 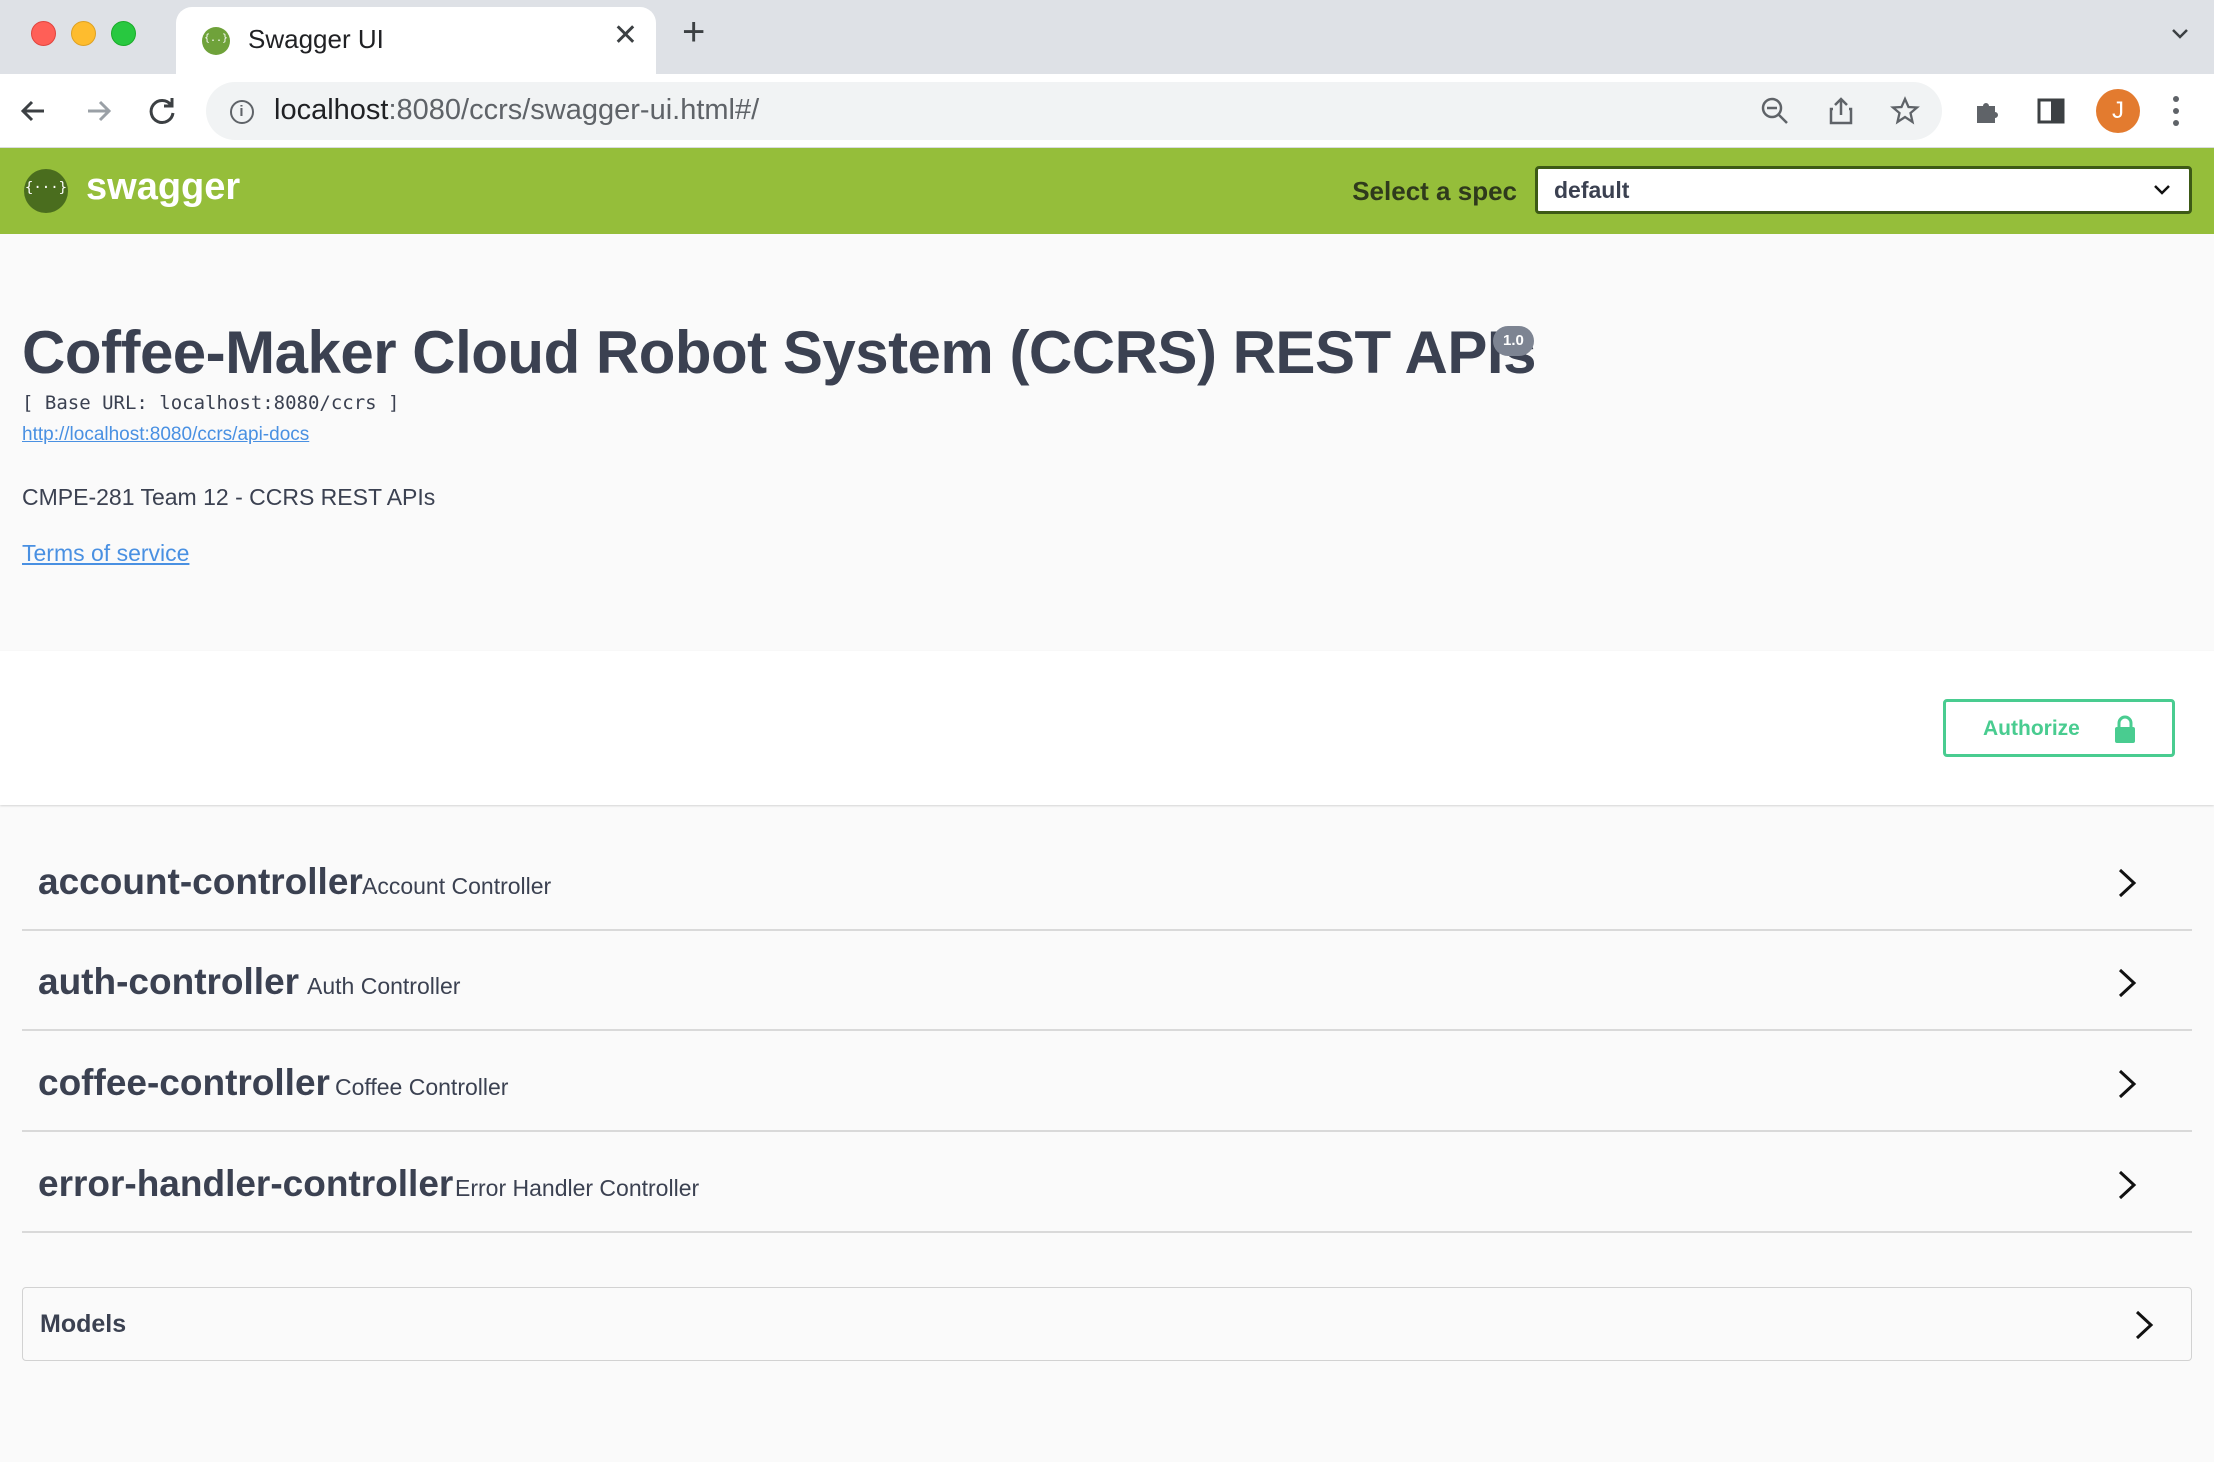 What do you see at coordinates (1434, 191) in the screenshot?
I see `spec-select-label: Select a spec` at bounding box center [1434, 191].